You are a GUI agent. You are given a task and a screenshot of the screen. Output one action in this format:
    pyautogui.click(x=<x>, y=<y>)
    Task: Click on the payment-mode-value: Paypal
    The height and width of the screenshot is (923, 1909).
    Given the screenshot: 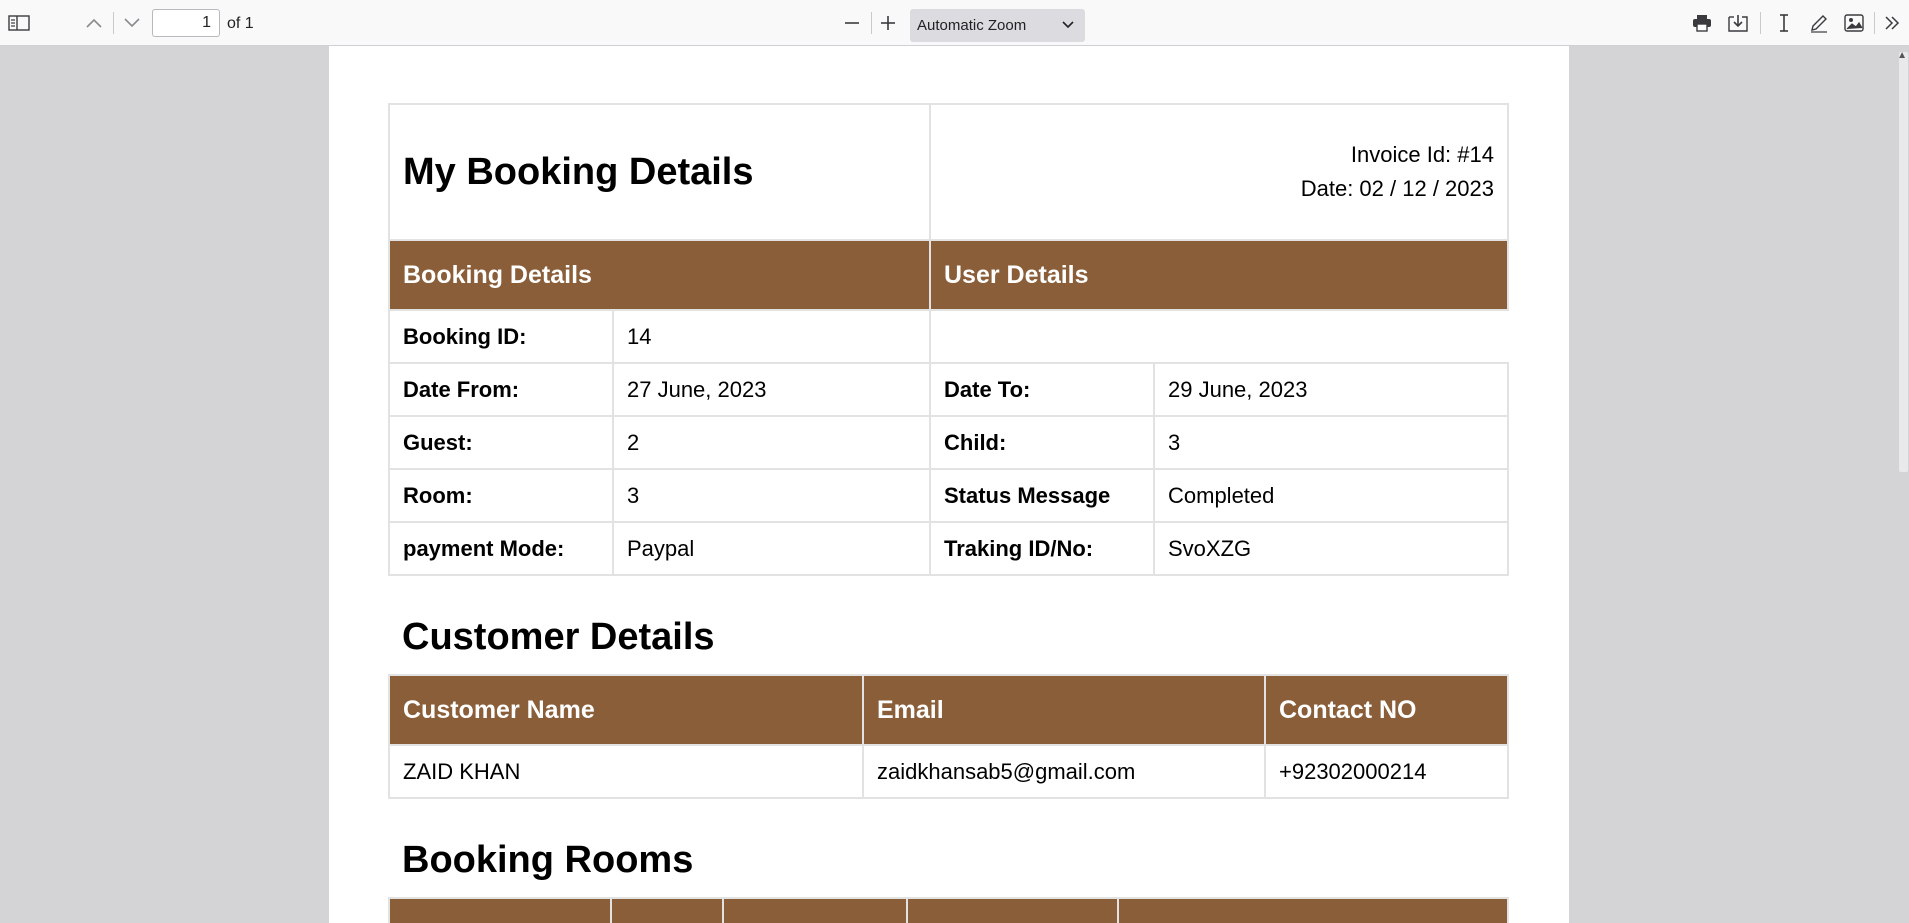 What is the action you would take?
    pyautogui.click(x=771, y=548)
    